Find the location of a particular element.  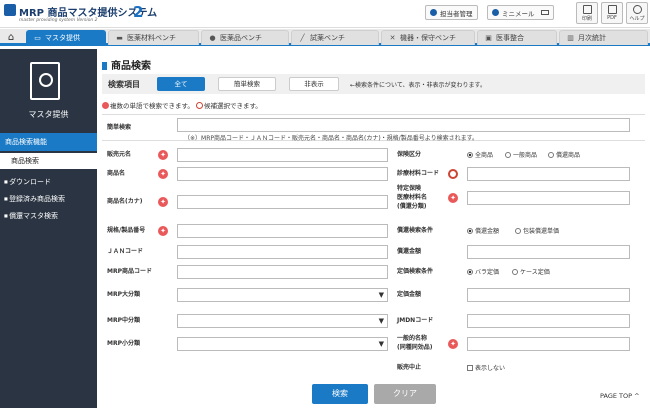

info-icon is located at coordinates (433, 12).